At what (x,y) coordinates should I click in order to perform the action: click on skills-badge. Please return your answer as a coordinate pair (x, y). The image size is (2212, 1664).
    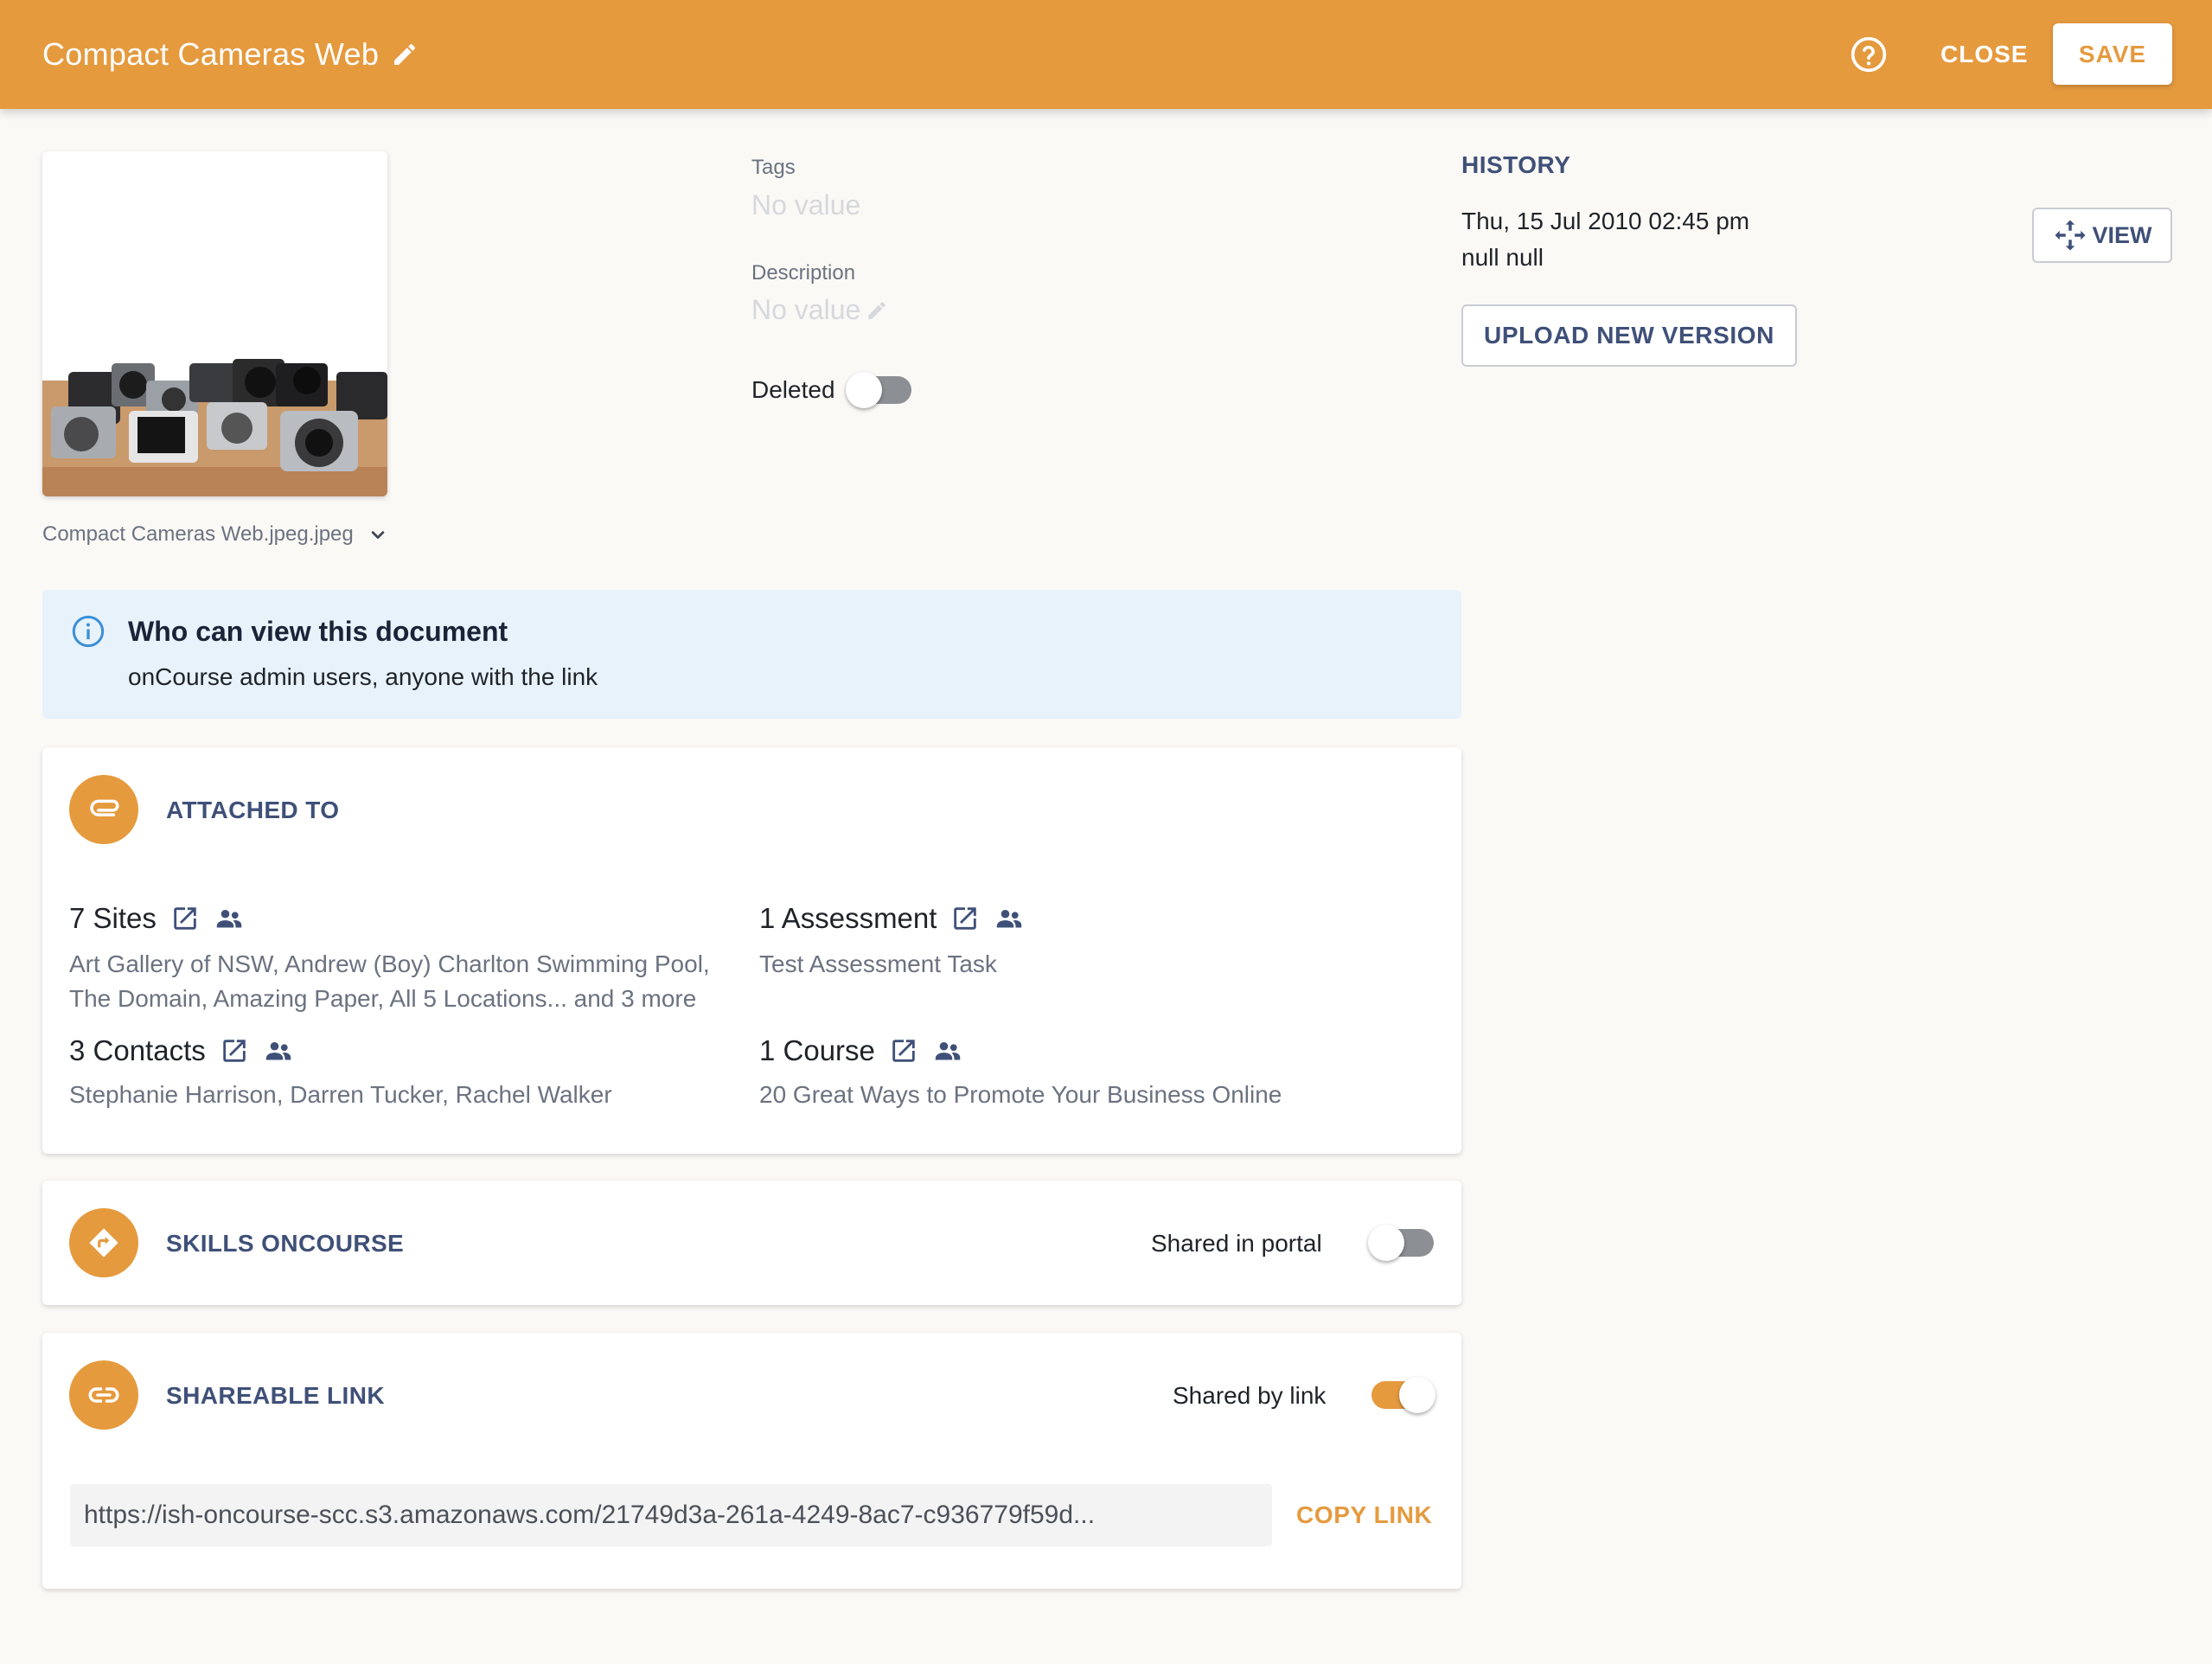
    Looking at the image, I should click on (103, 1242).